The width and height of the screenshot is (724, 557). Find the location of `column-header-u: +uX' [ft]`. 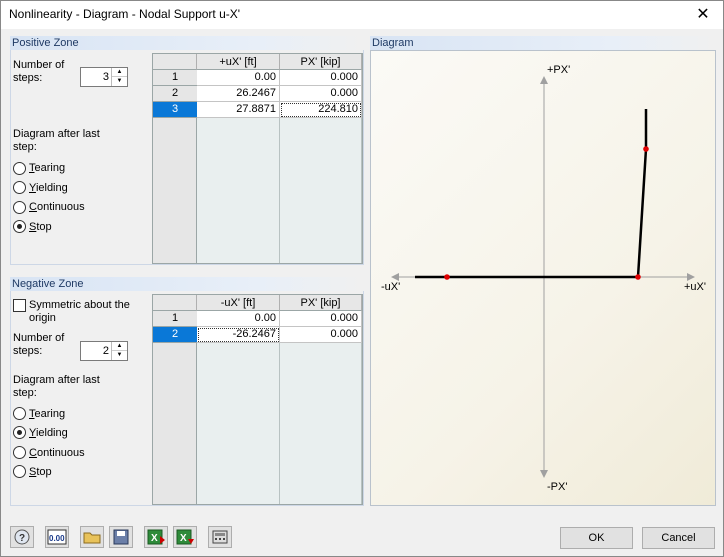

column-header-u: +uX' [ft] is located at coordinates (238, 62).